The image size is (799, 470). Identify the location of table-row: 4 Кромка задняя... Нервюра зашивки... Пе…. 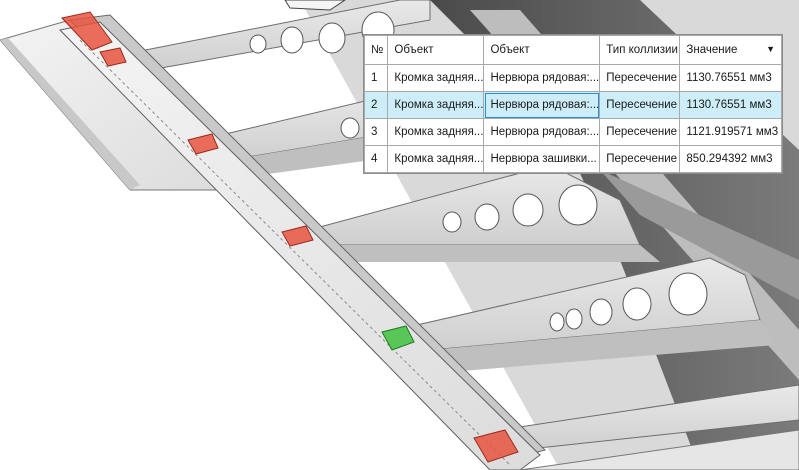
(572, 159).